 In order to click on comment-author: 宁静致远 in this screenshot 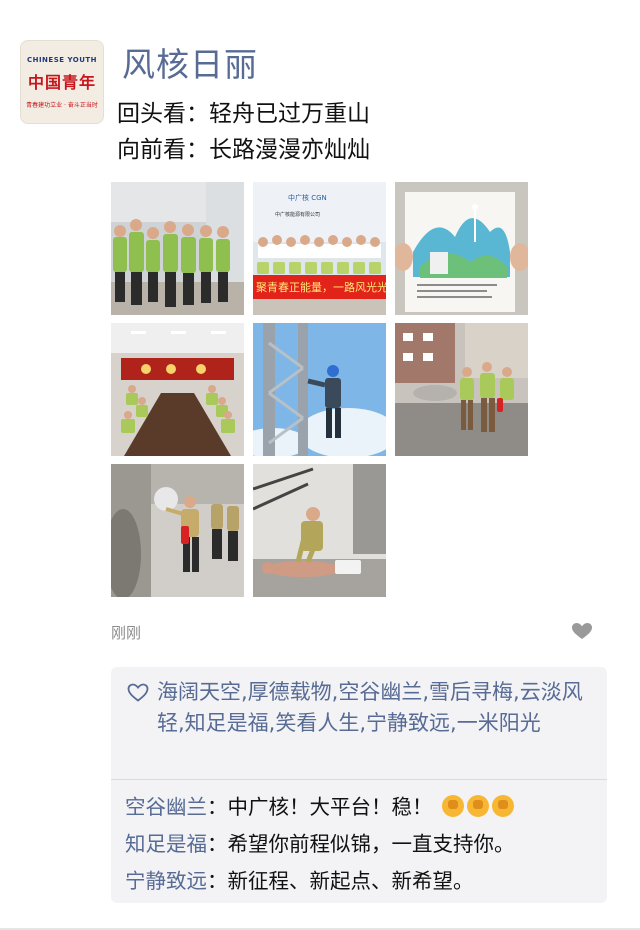, I will do `click(166, 881)`.